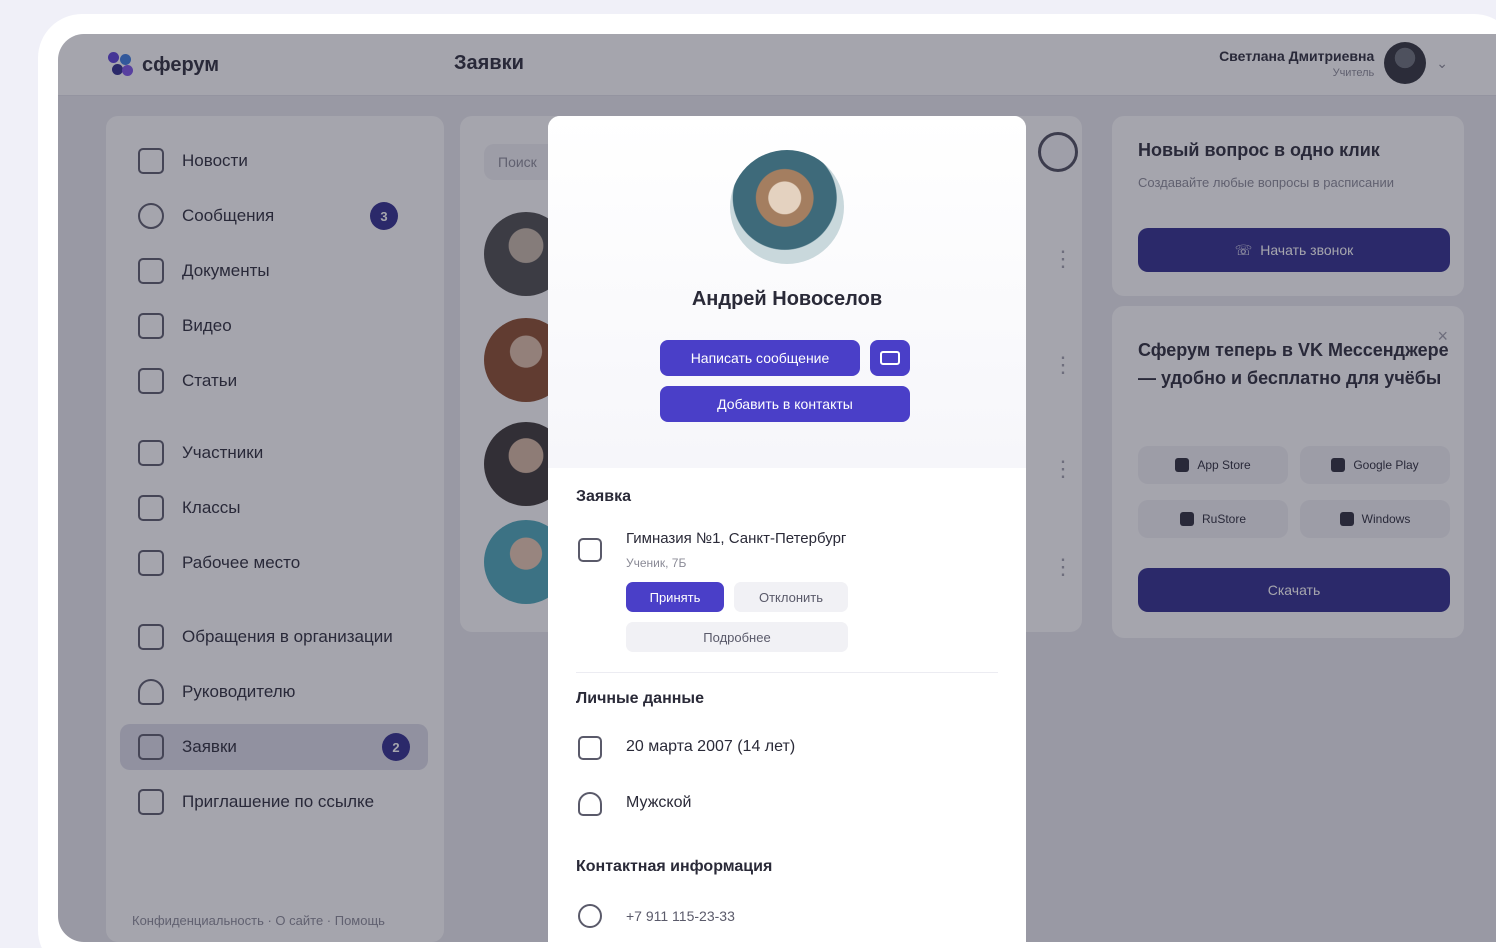  Describe the element at coordinates (675, 597) in the screenshot. I see `accept-button: Принять` at that location.